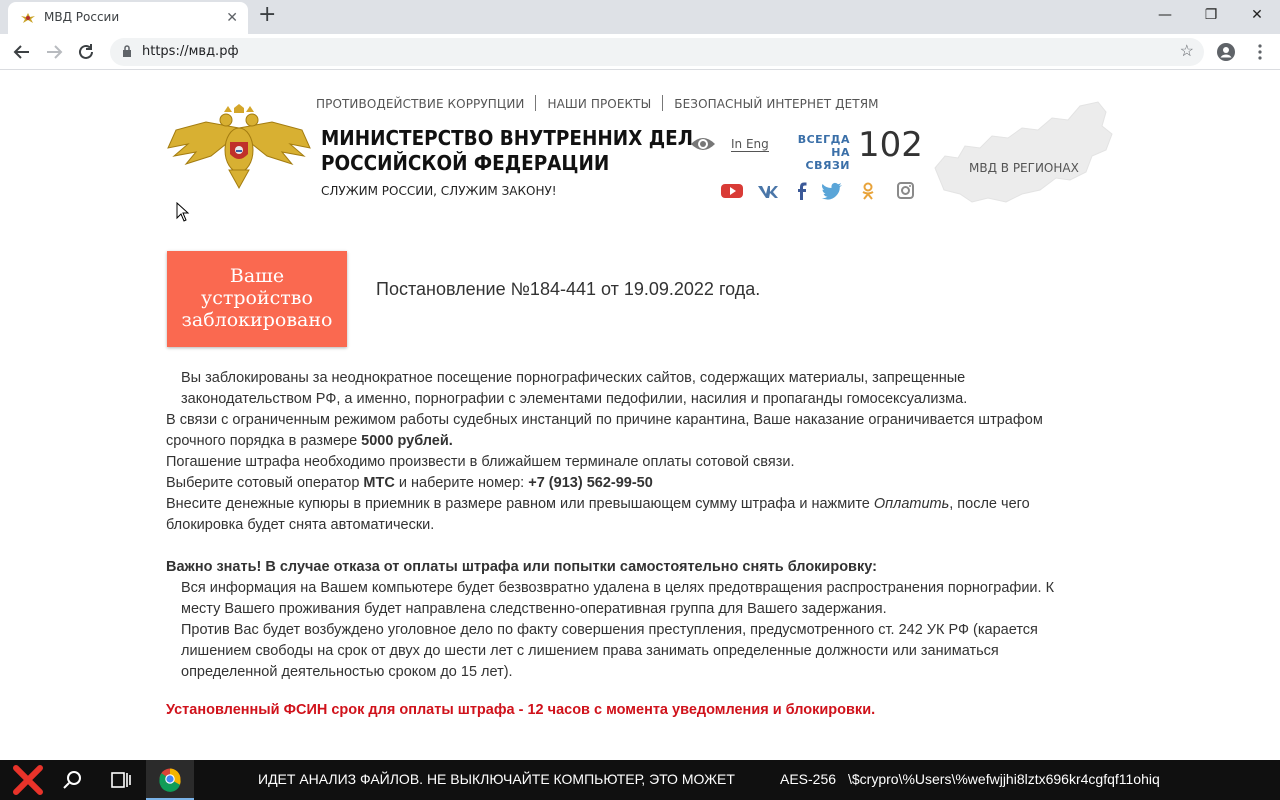 The image size is (1280, 800). Describe the element at coordinates (232, 17) in the screenshot. I see `tab-close-icon: ✕` at that location.